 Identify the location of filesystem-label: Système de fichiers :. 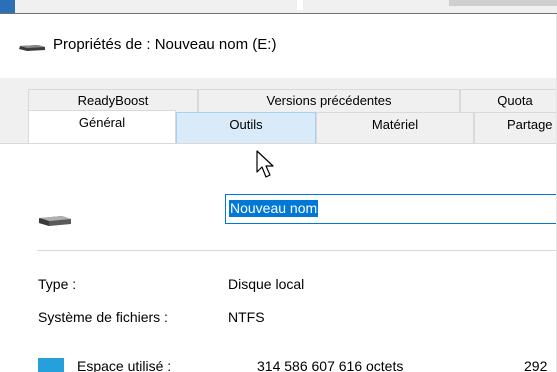
(103, 317).